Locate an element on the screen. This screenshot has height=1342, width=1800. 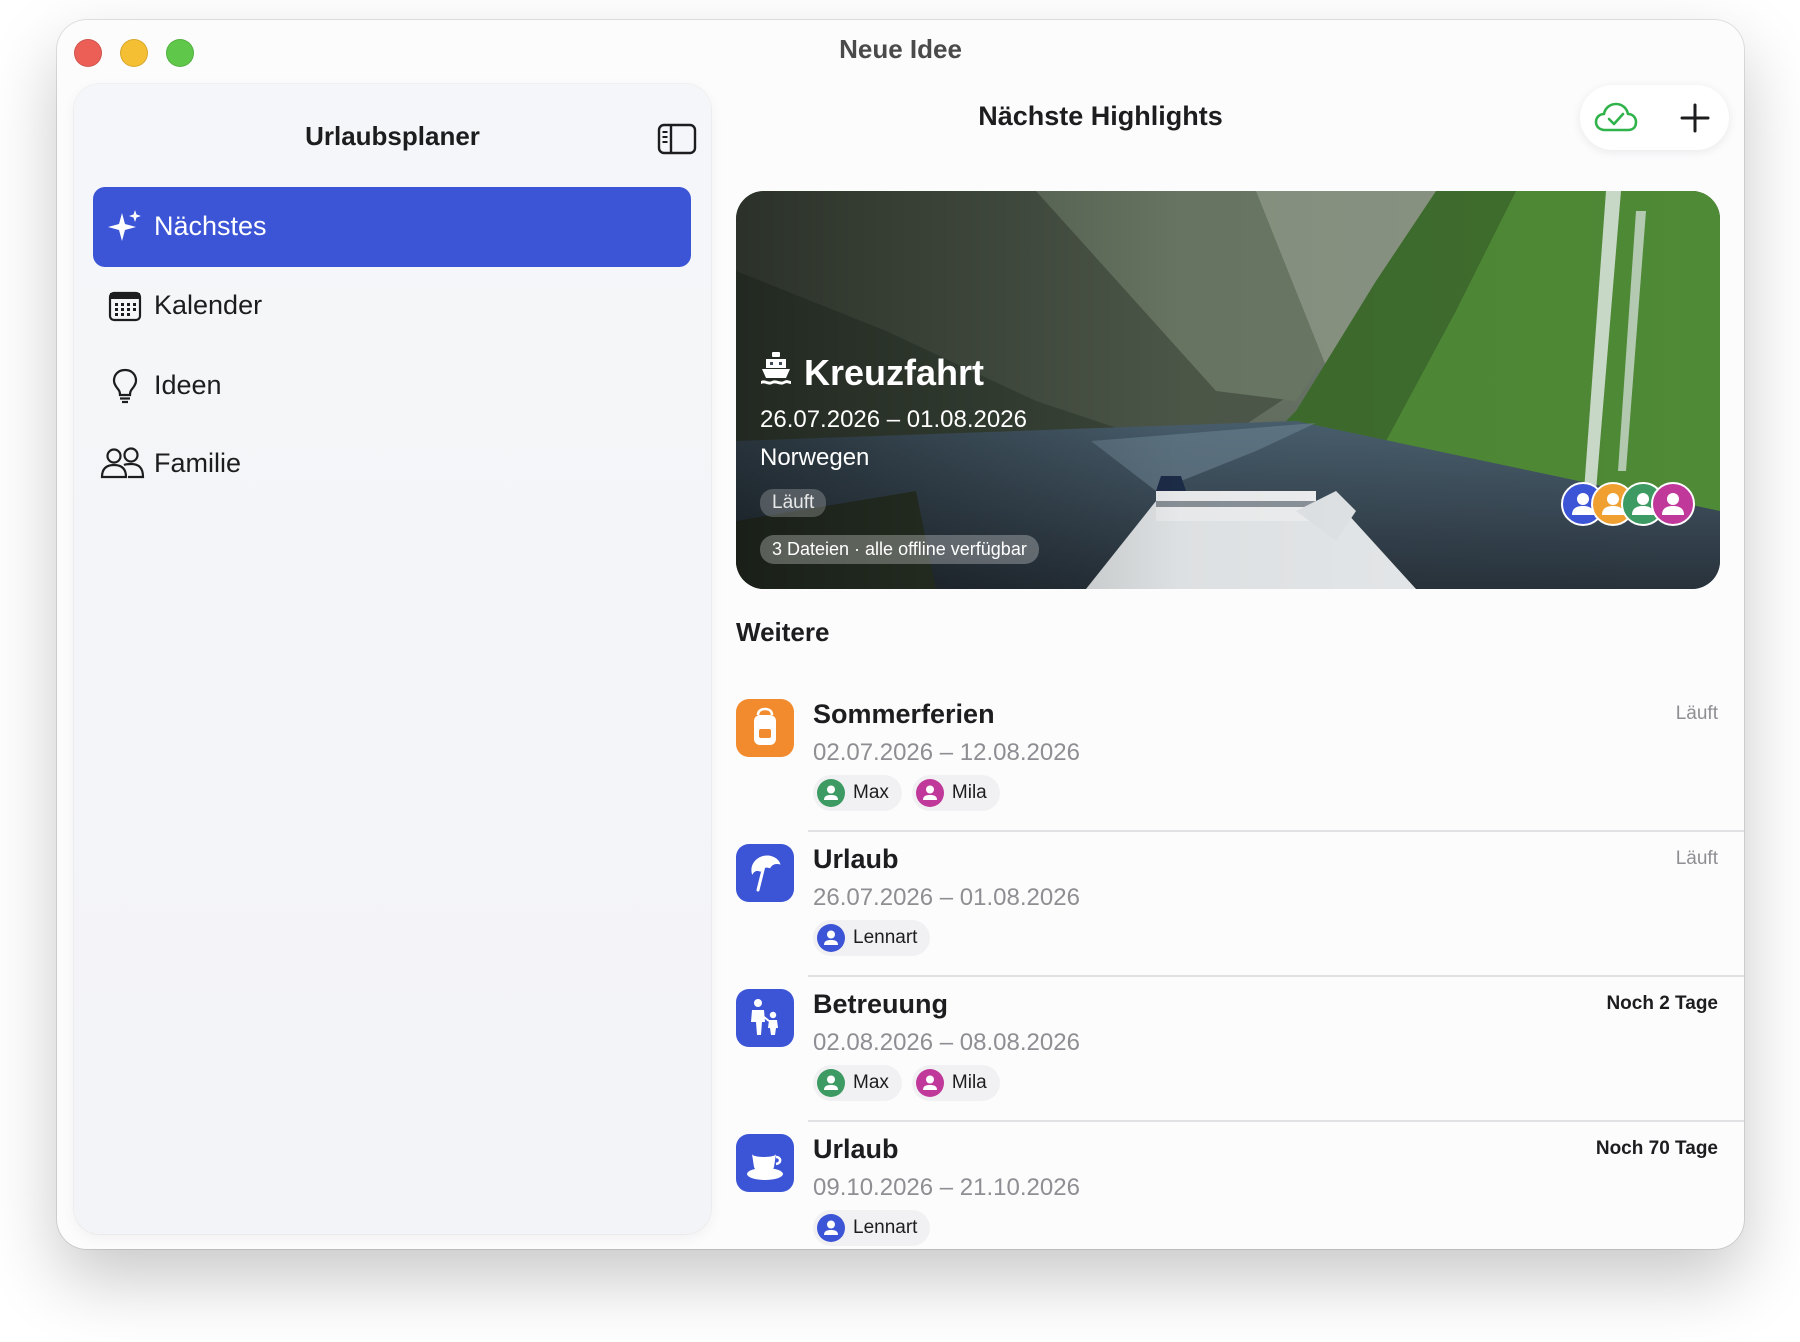
sidebar-item-kalender: Kalender is located at coordinates (392, 306).